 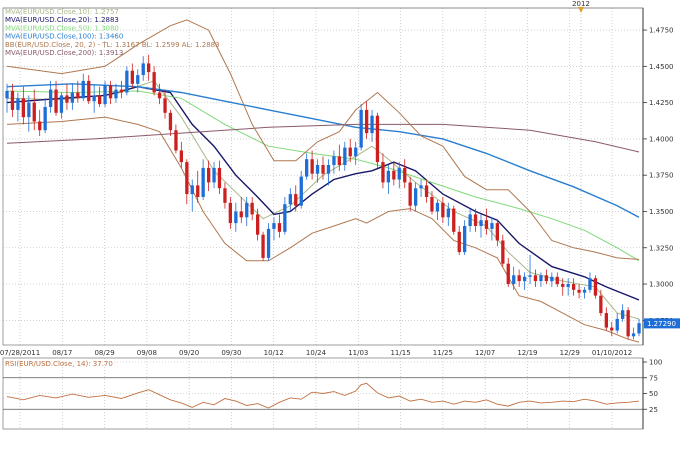 I want to click on date-tick-label: 09/08, so click(x=147, y=353).